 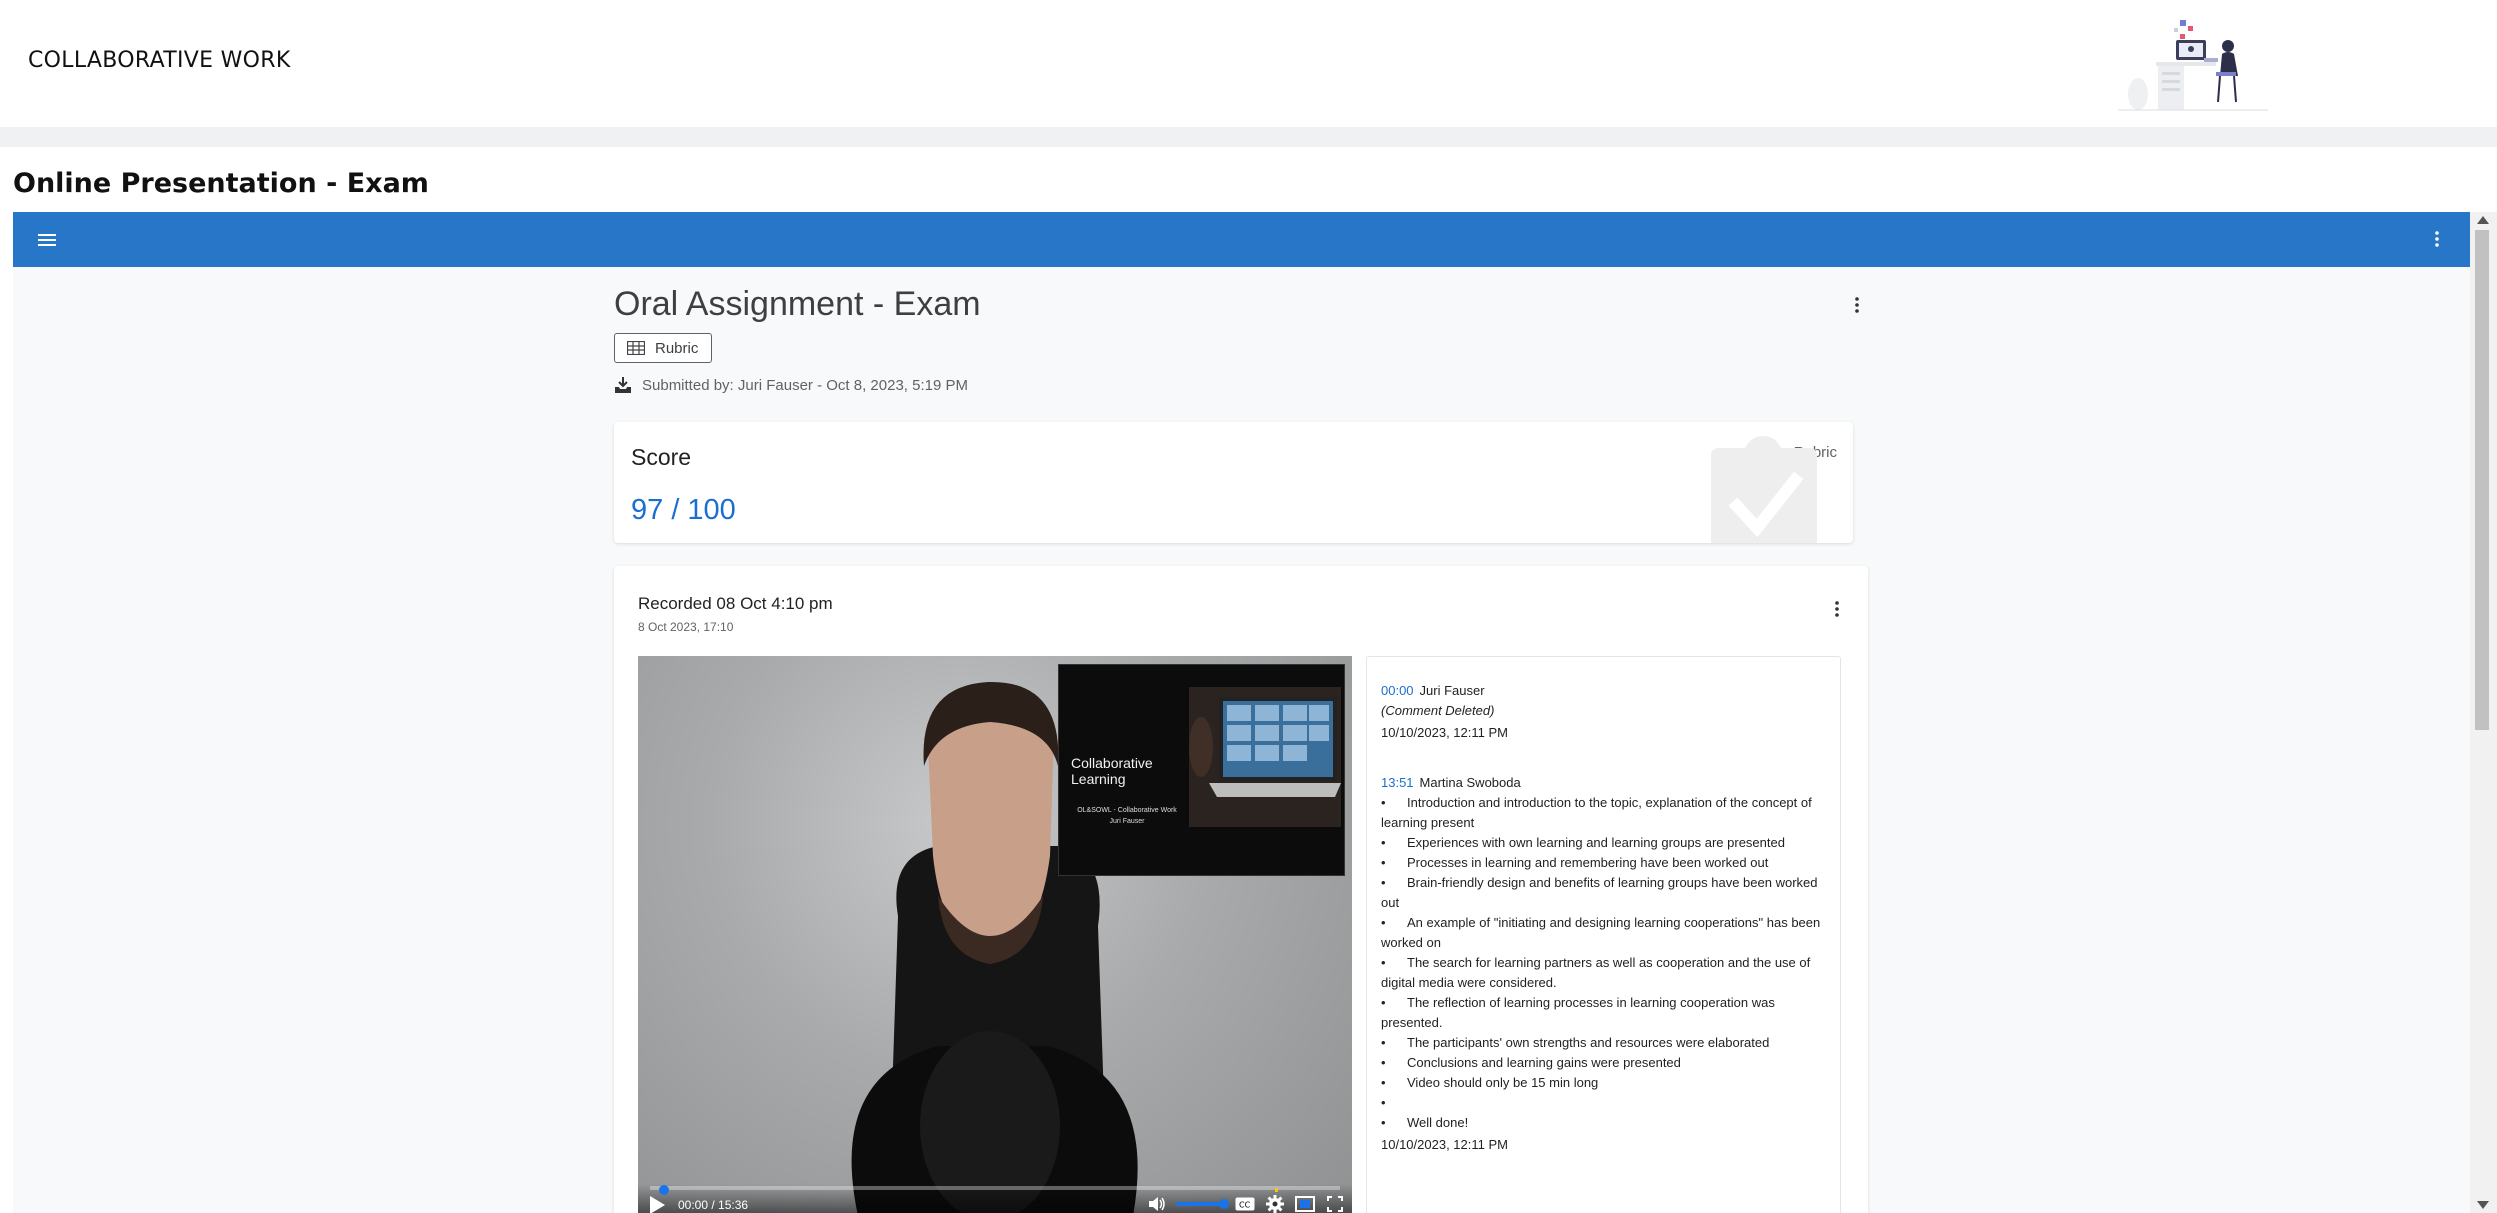 What do you see at coordinates (661, 457) in the screenshot?
I see `score-label: Score` at bounding box center [661, 457].